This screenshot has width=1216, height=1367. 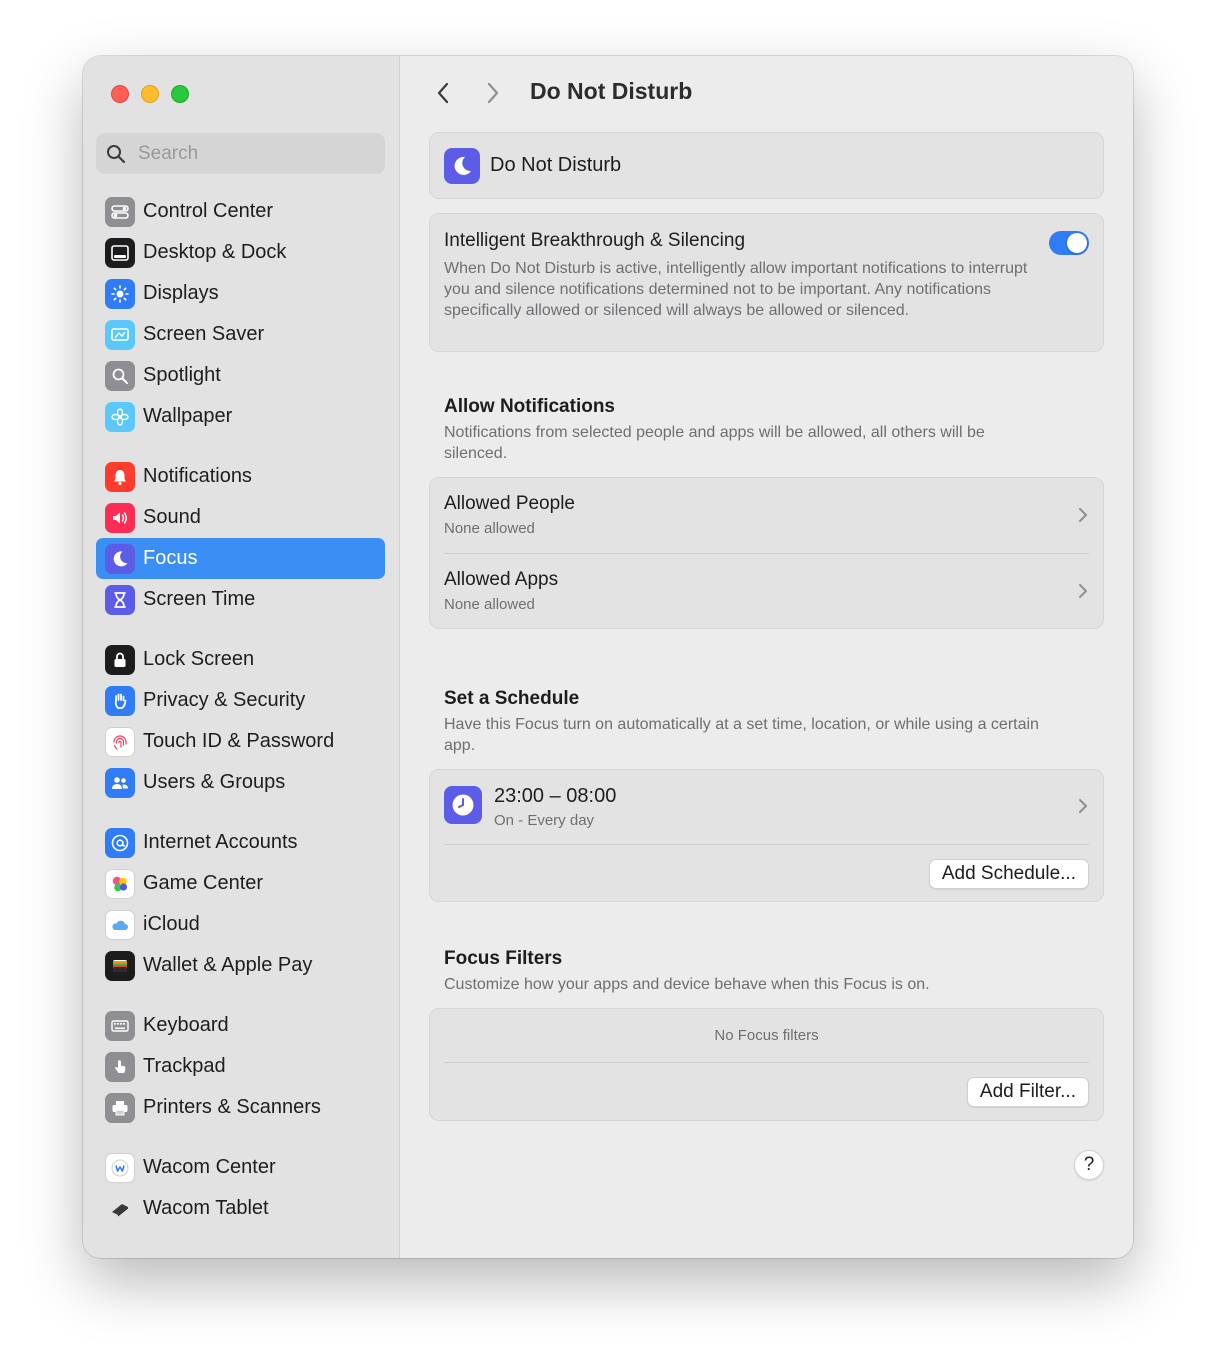 I want to click on search-field, so click(x=240, y=153).